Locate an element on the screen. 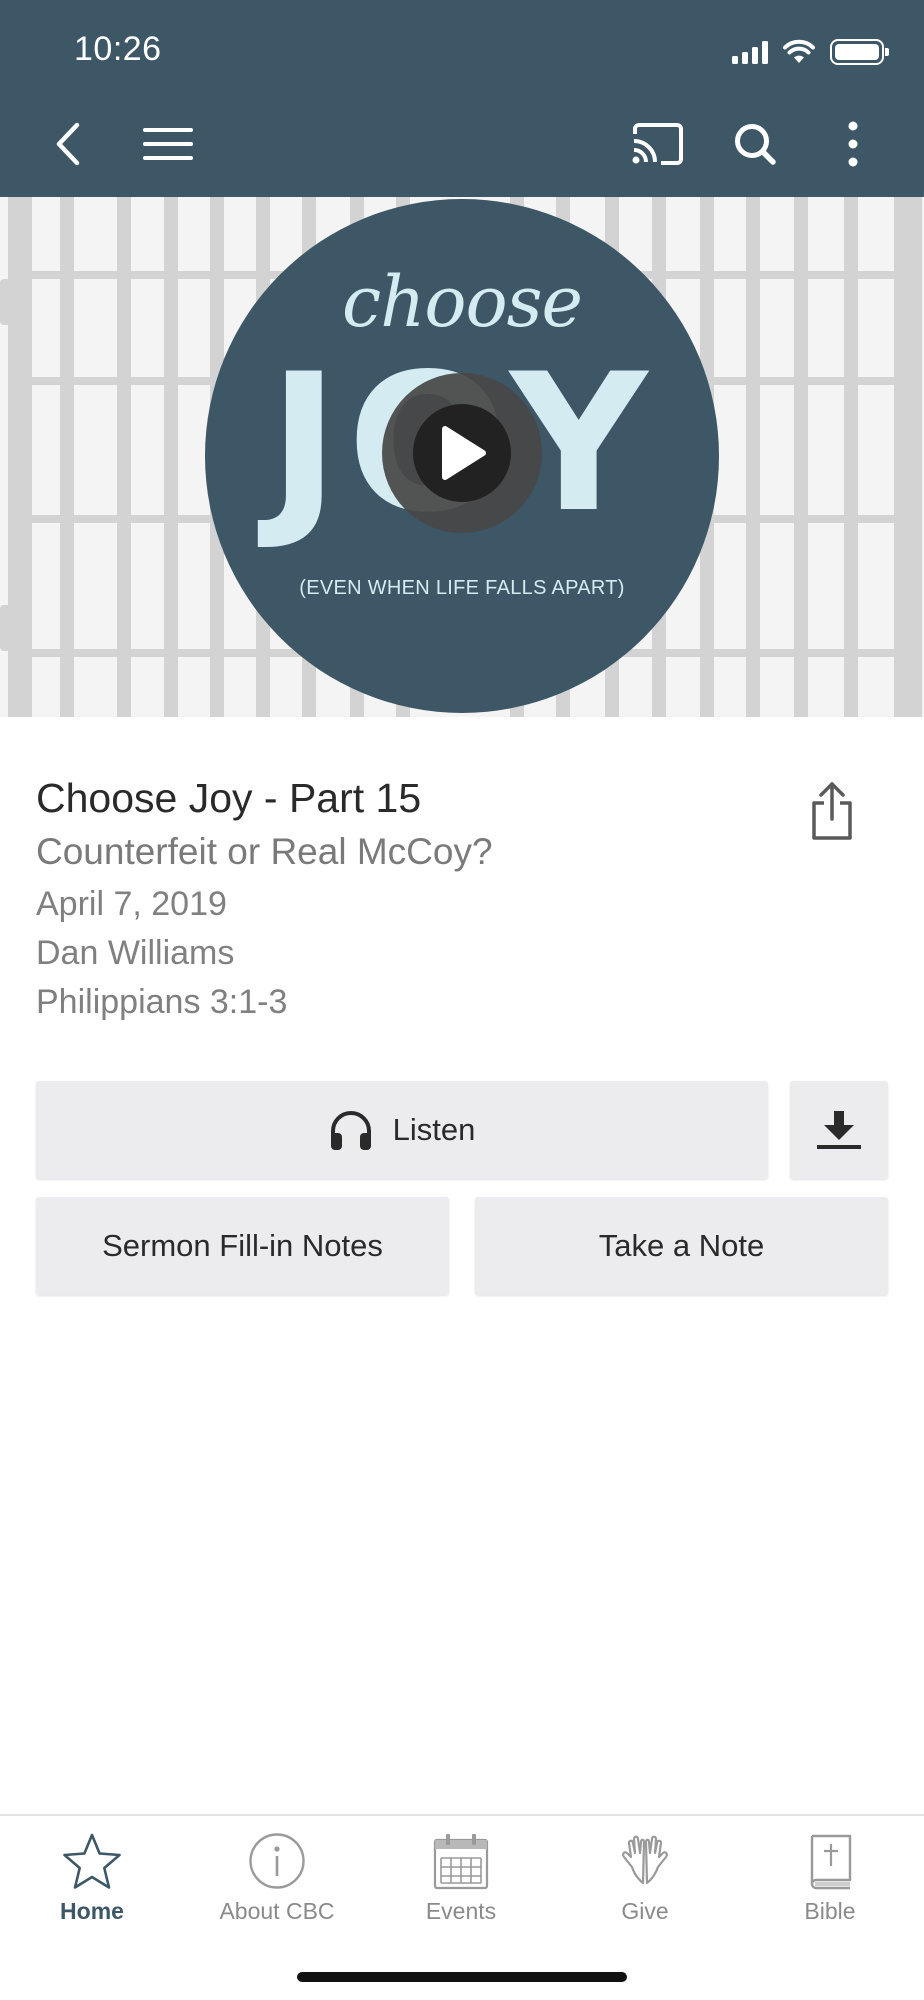 This screenshot has width=924, height=2000. battery-icon is located at coordinates (859, 52).